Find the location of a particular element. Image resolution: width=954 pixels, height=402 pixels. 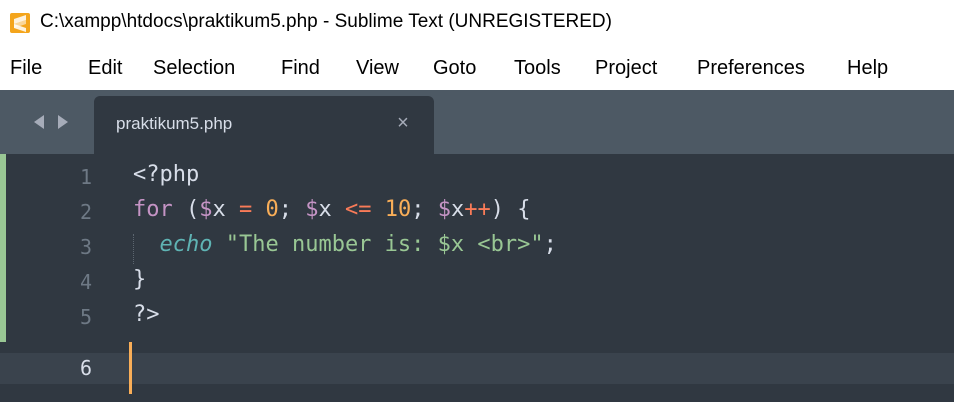

code-token: "The number is: $x <br>" is located at coordinates (384, 244).